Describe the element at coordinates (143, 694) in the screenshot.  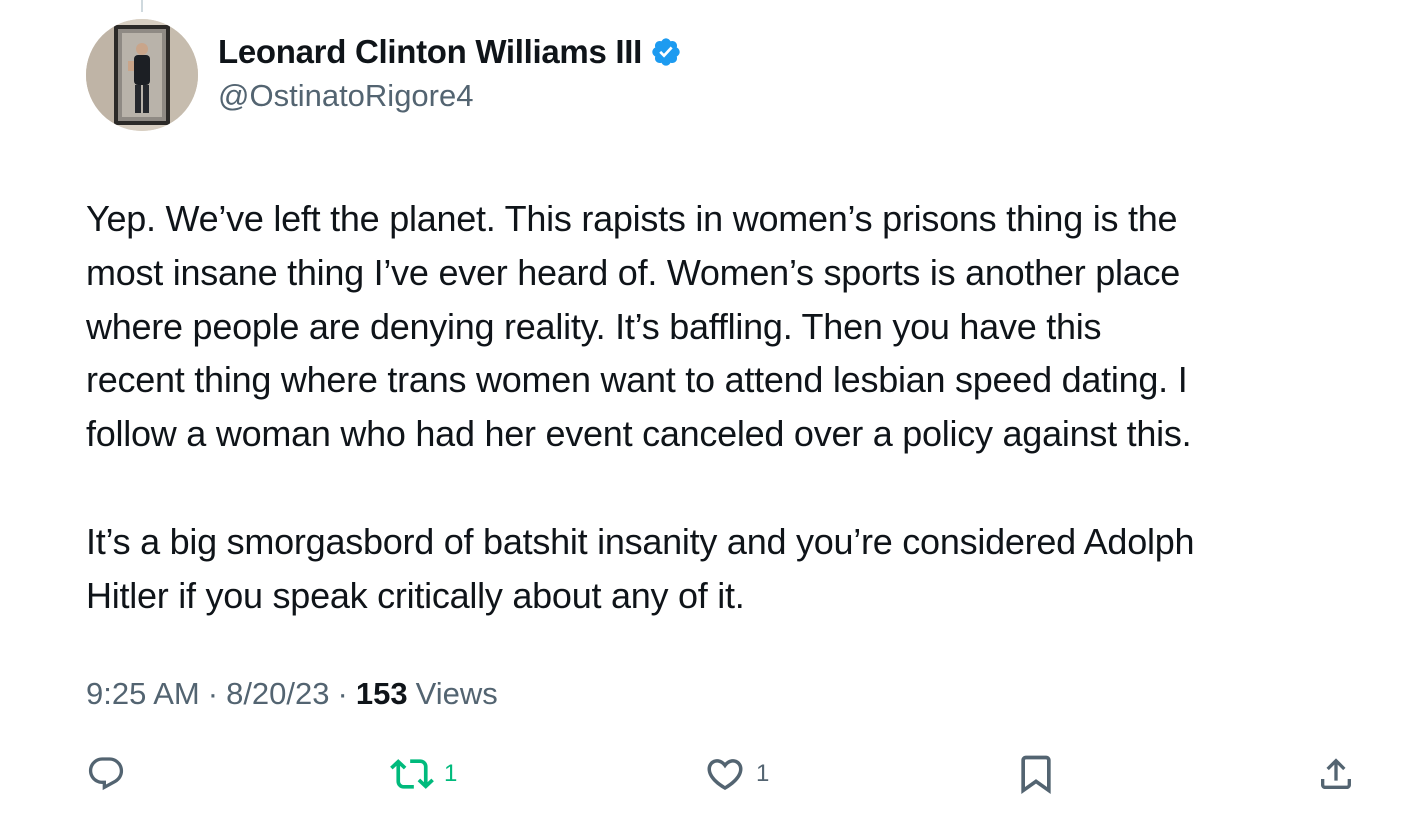
I see `tweet-time: 9:25 AM` at that location.